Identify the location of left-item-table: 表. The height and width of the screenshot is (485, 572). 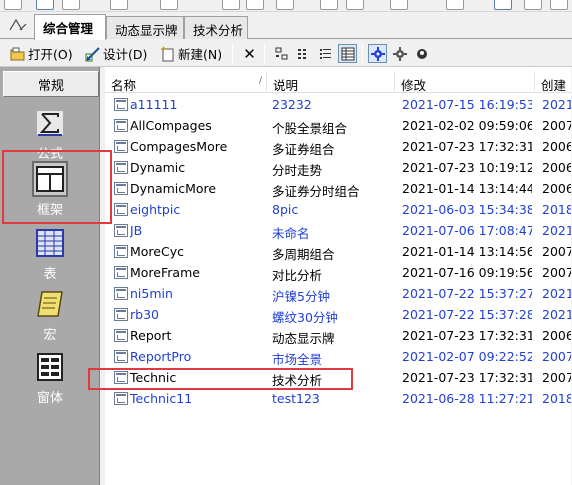
(50, 254).